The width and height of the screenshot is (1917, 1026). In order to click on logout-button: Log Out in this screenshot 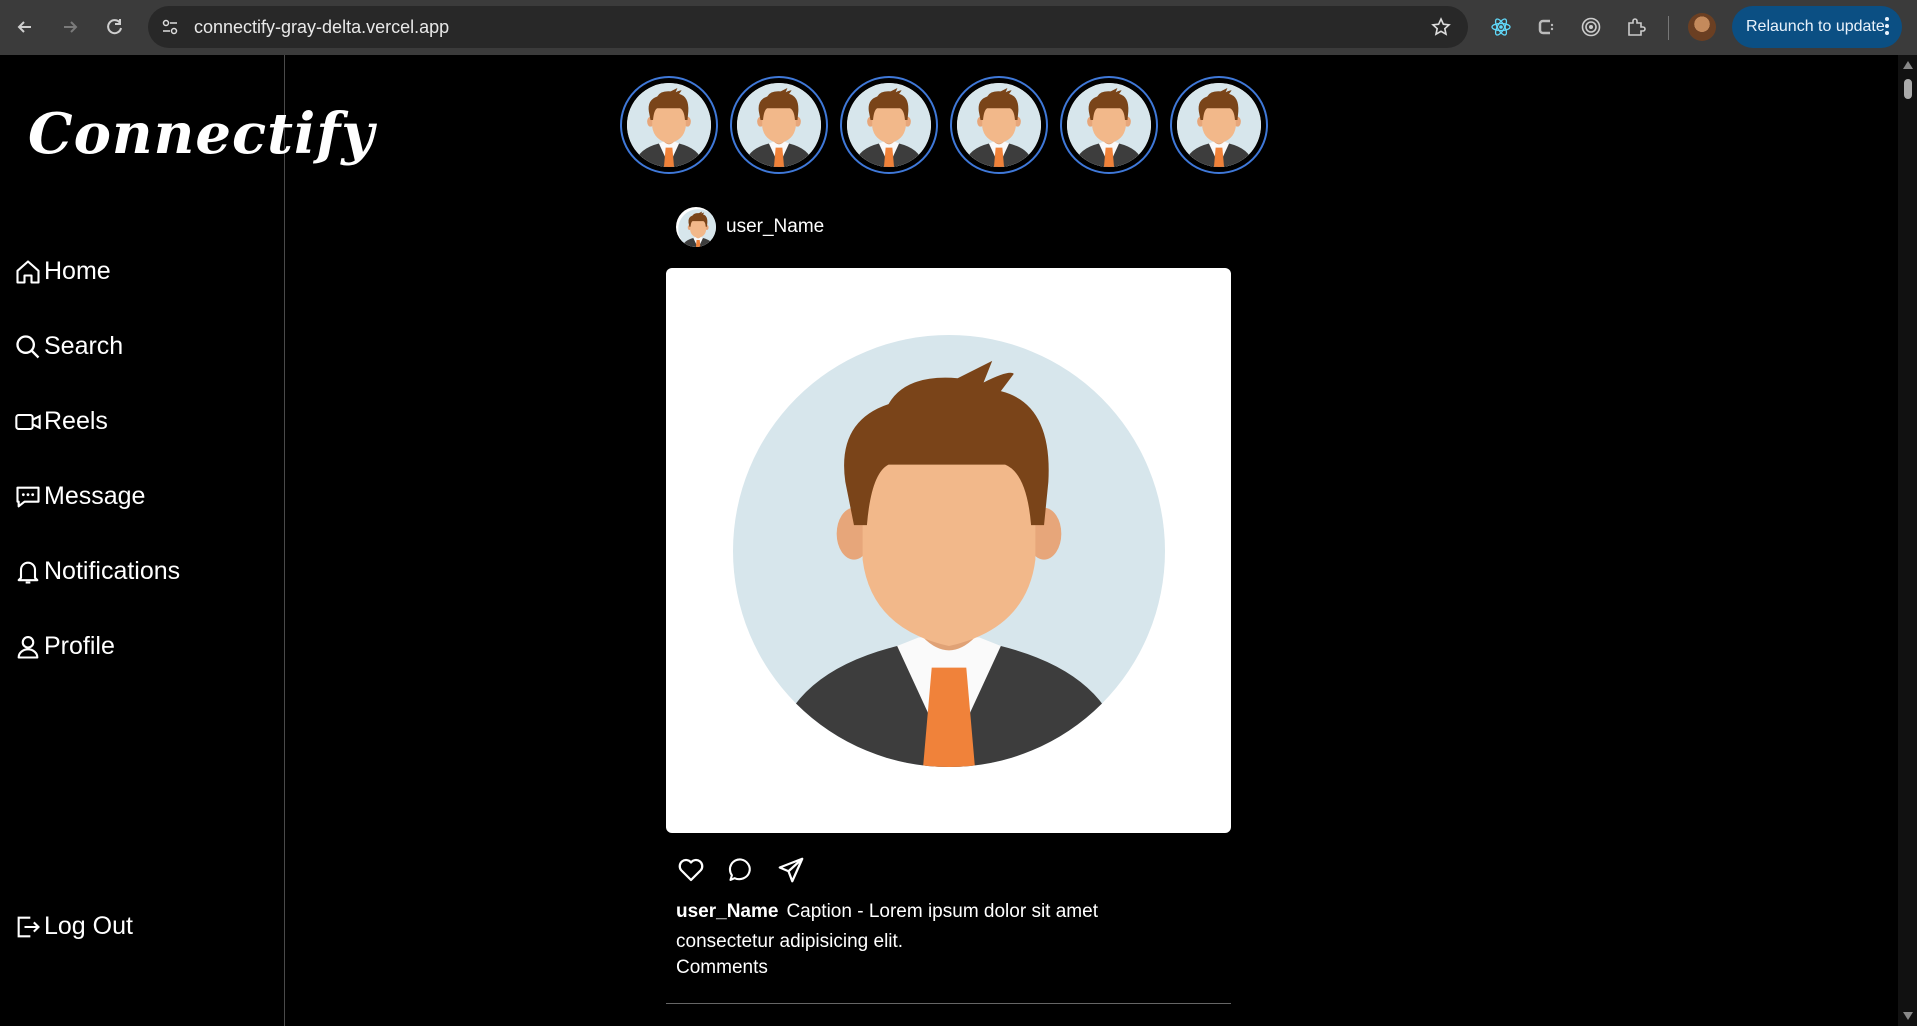, I will do `click(73, 926)`.